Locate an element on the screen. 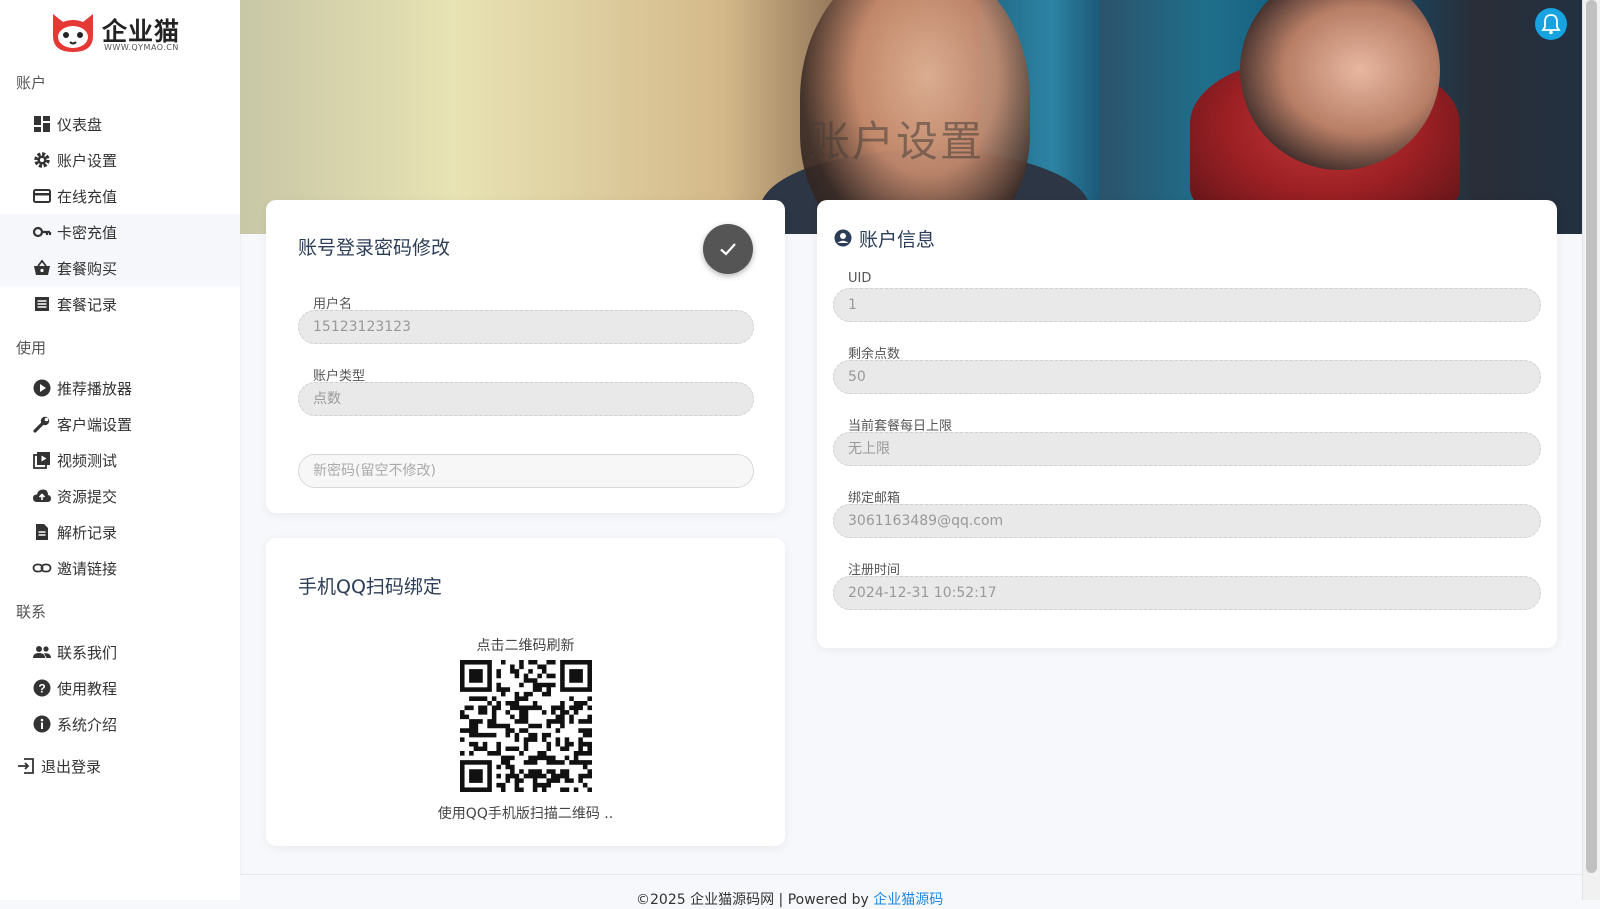 Image resolution: width=1600 pixels, height=909 pixels. sidebar-item-label: 资源提交 is located at coordinates (87, 497).